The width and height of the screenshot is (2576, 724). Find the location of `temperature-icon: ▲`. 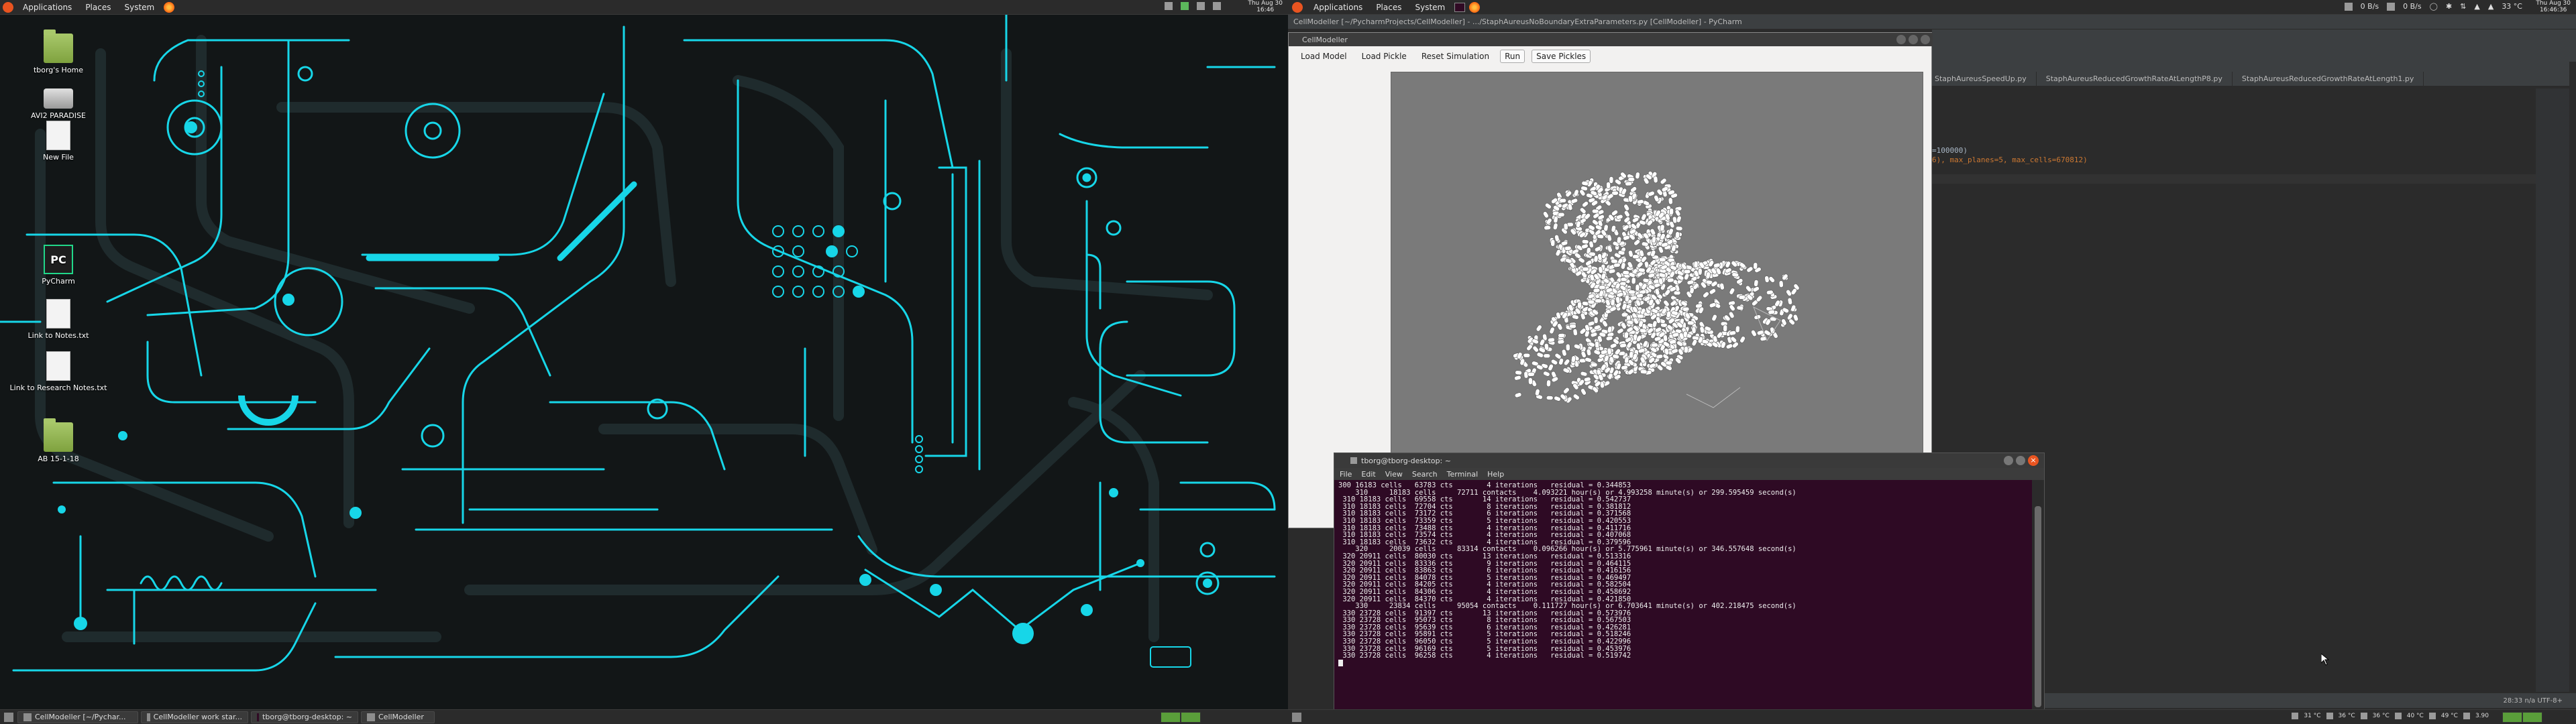

temperature-icon: ▲ is located at coordinates (2490, 6).